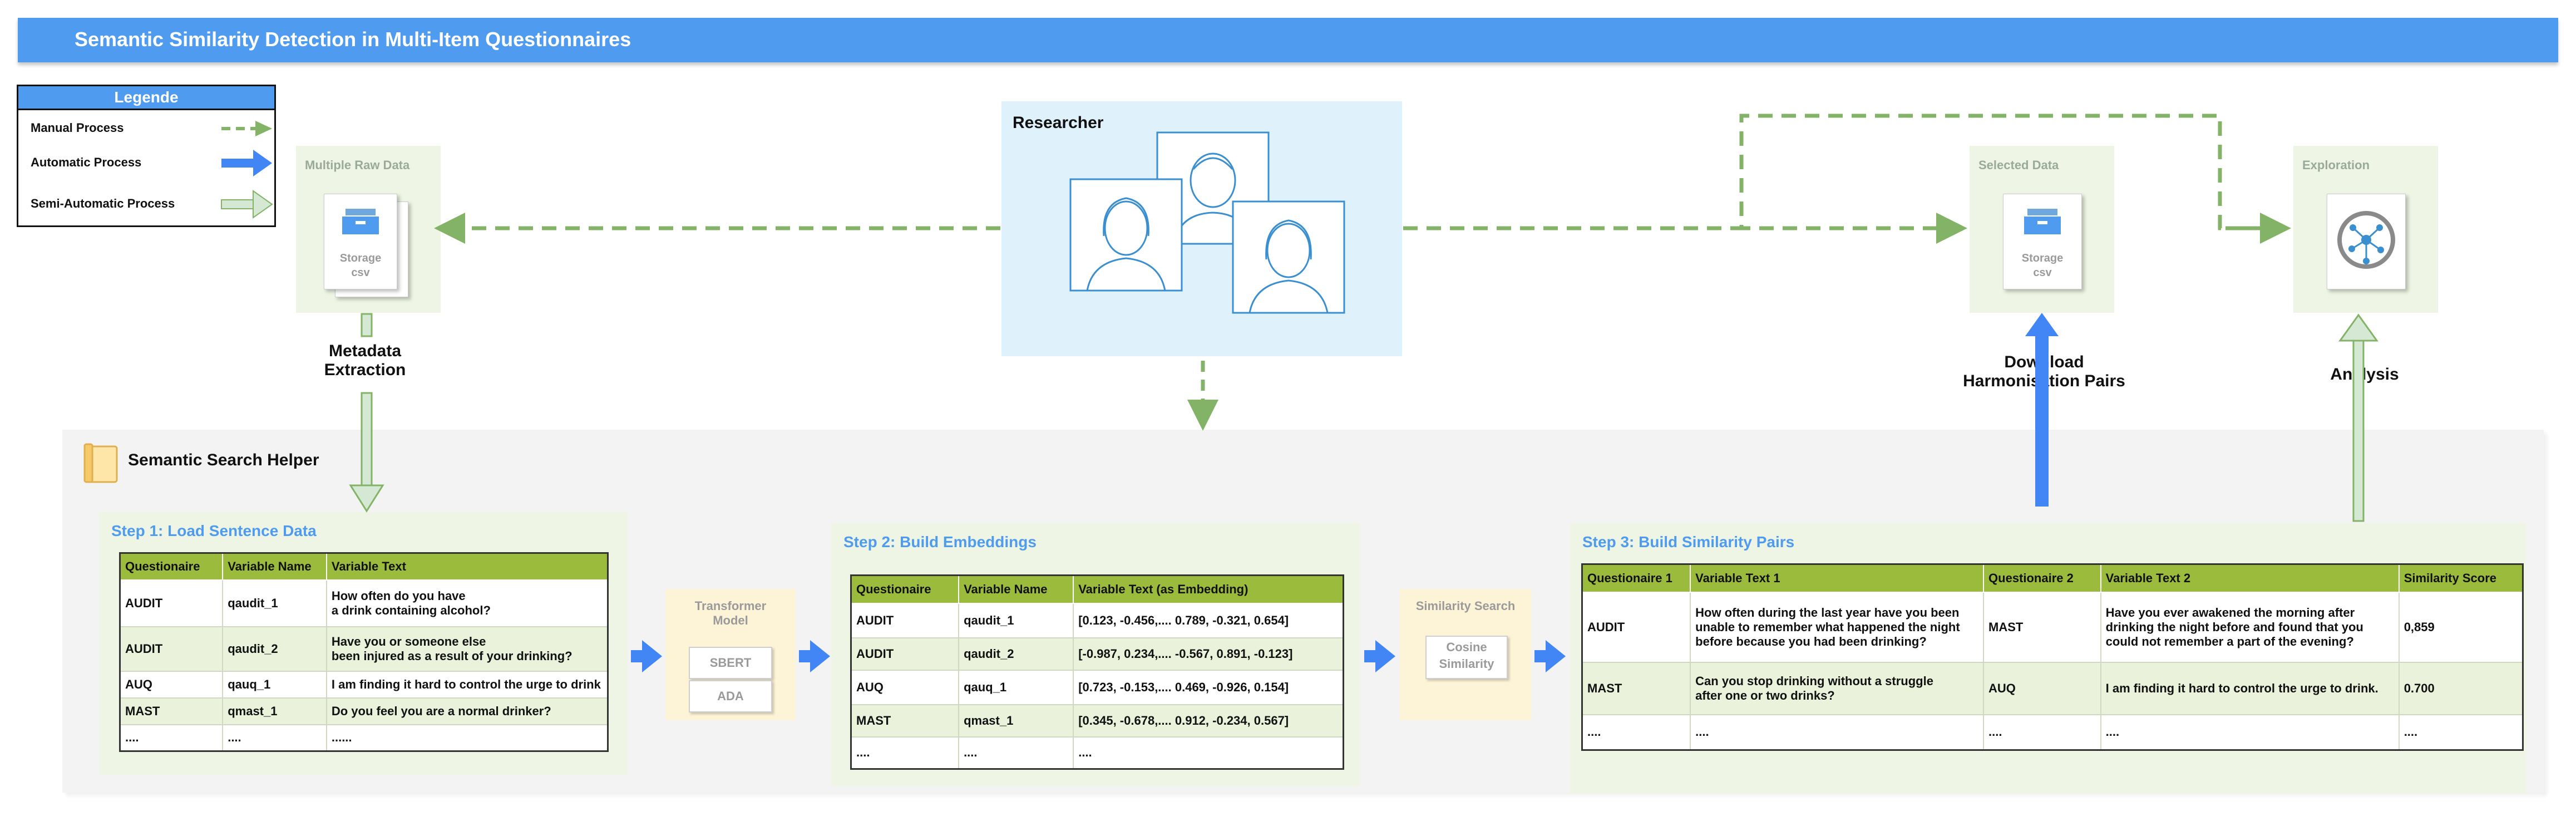 This screenshot has width=2576, height=816. I want to click on arrow-researcher-to-exploration, so click(1838, 172).